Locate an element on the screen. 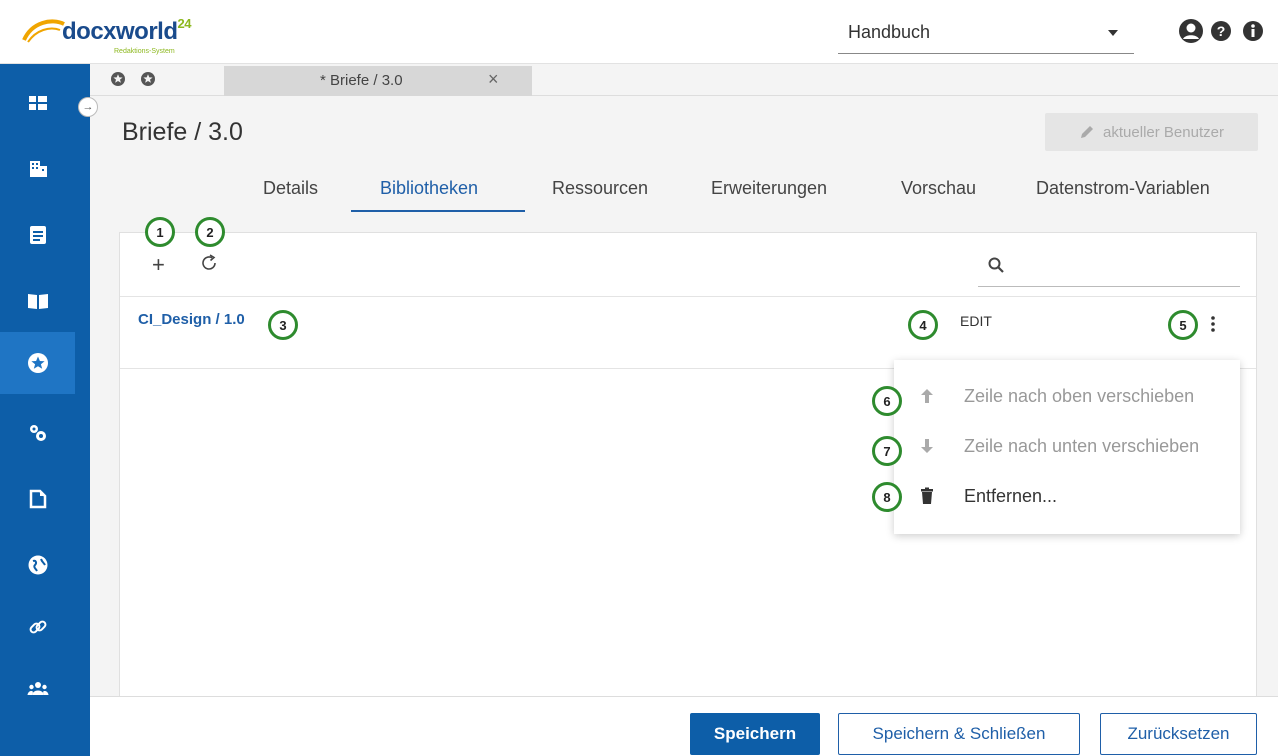 The width and height of the screenshot is (1278, 756). pencil-icon is located at coordinates (1087, 132).